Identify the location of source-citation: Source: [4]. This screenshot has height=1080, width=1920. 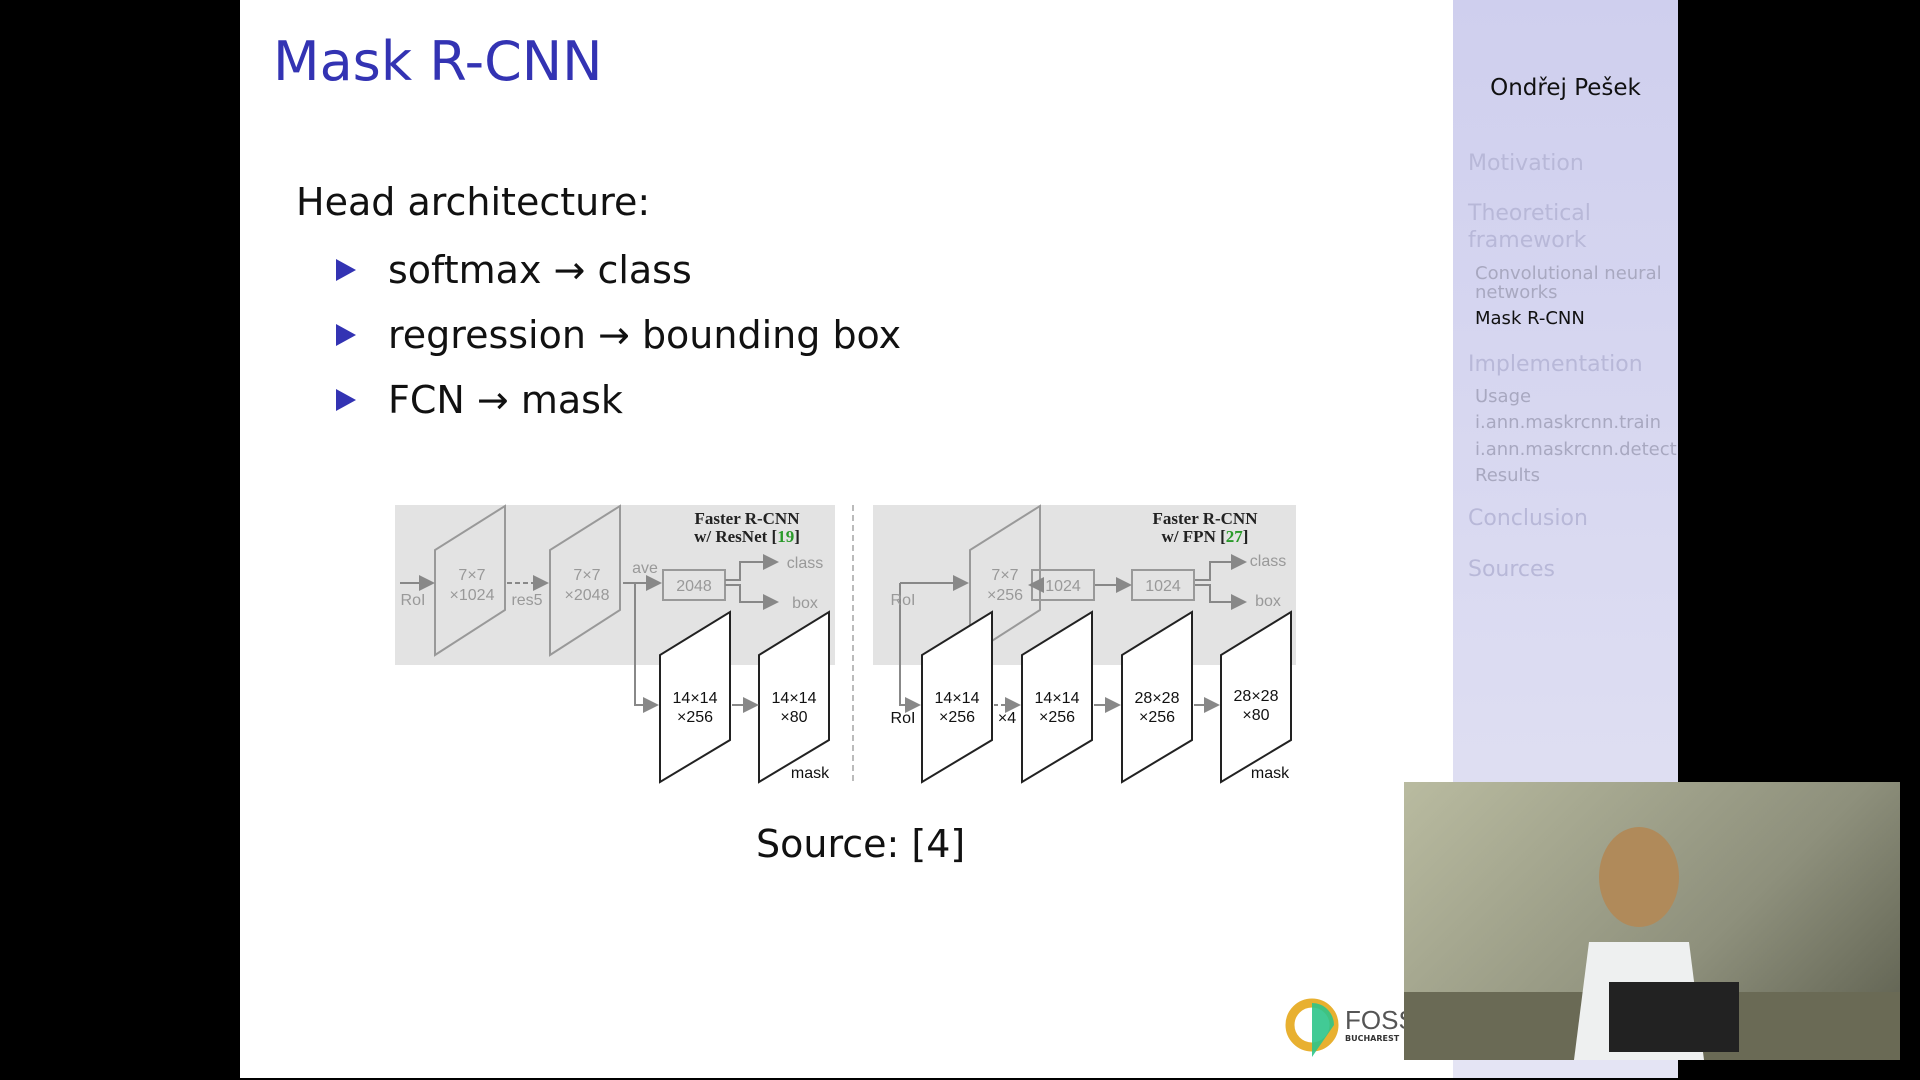
(861, 844).